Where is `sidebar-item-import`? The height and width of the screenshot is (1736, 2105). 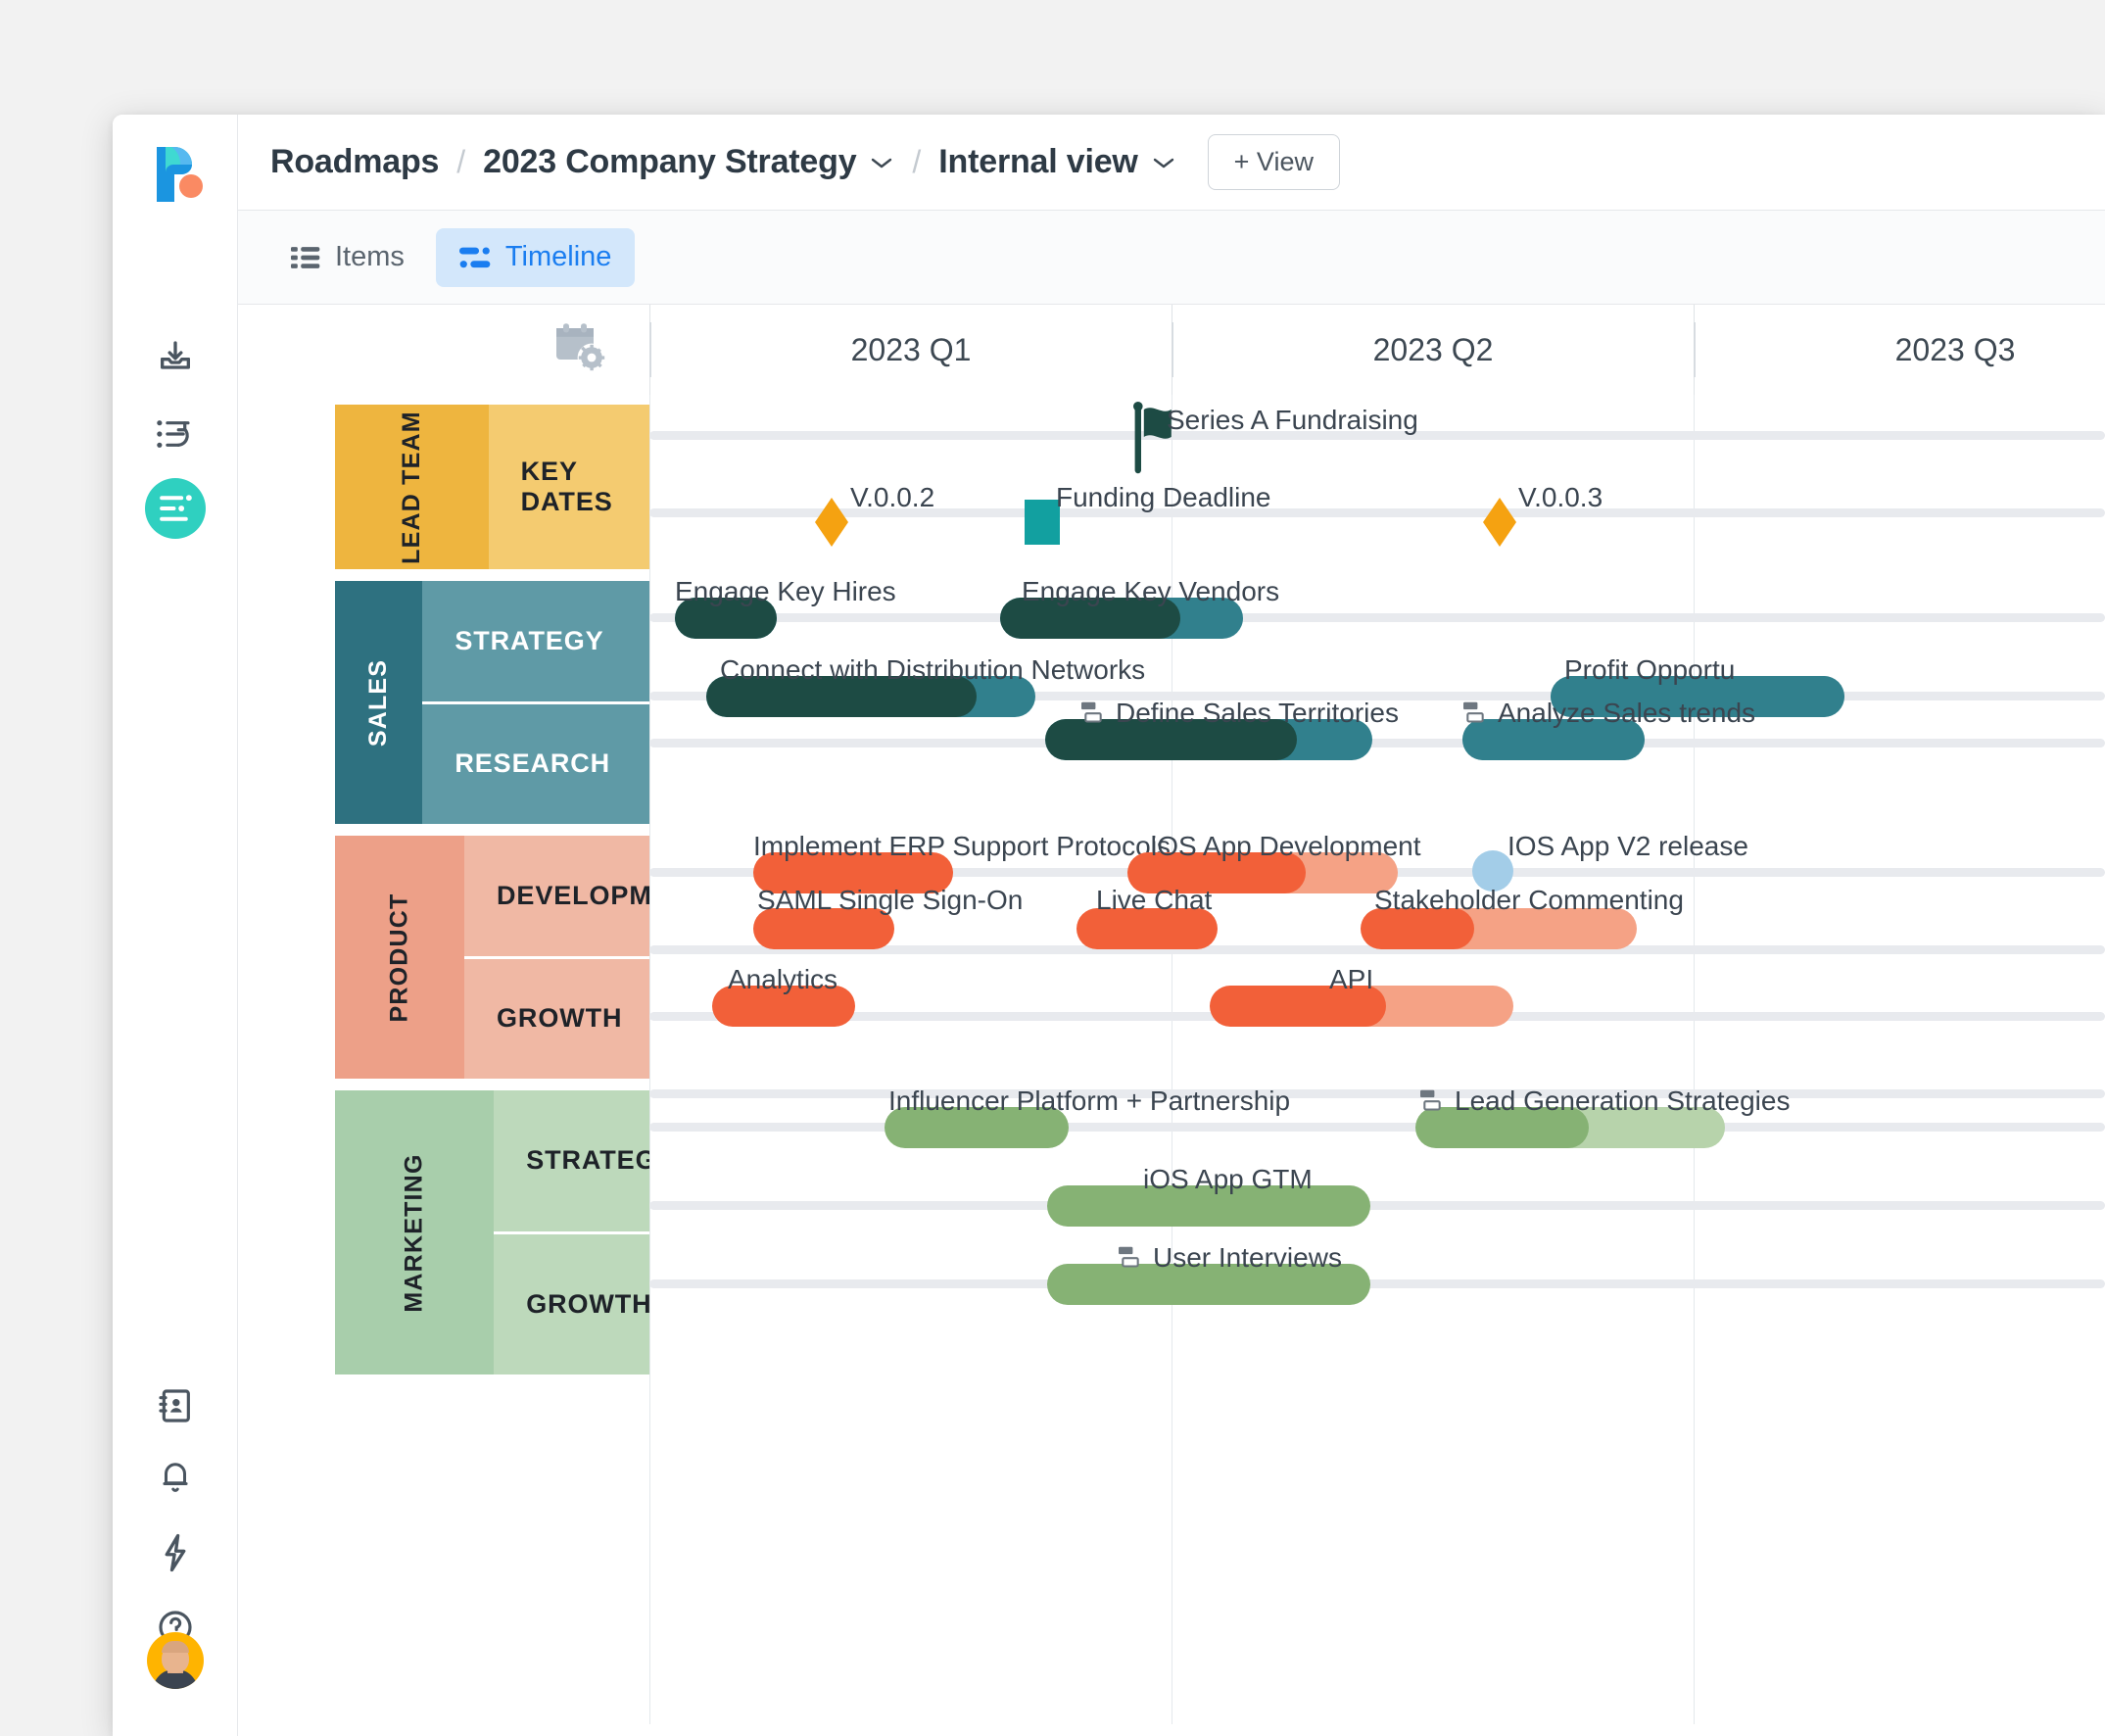
sidebar-item-import is located at coordinates (175, 357).